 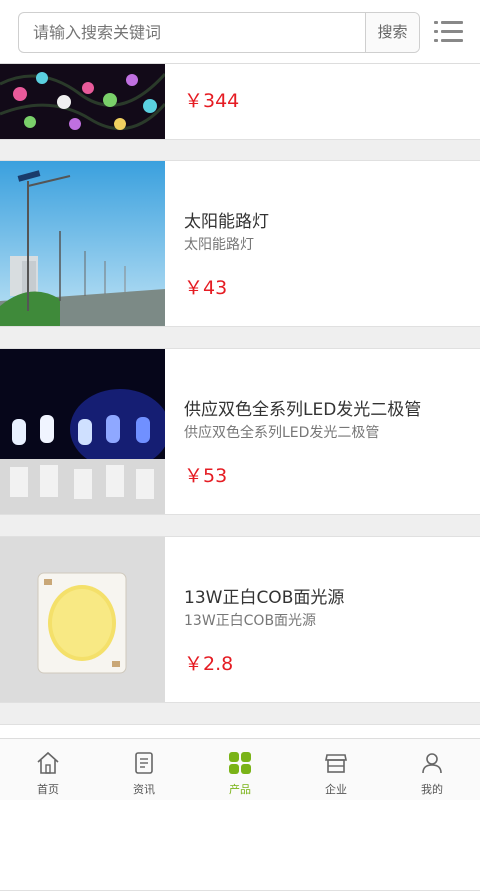 What do you see at coordinates (144, 789) in the screenshot?
I see `tab-label: 资讯` at bounding box center [144, 789].